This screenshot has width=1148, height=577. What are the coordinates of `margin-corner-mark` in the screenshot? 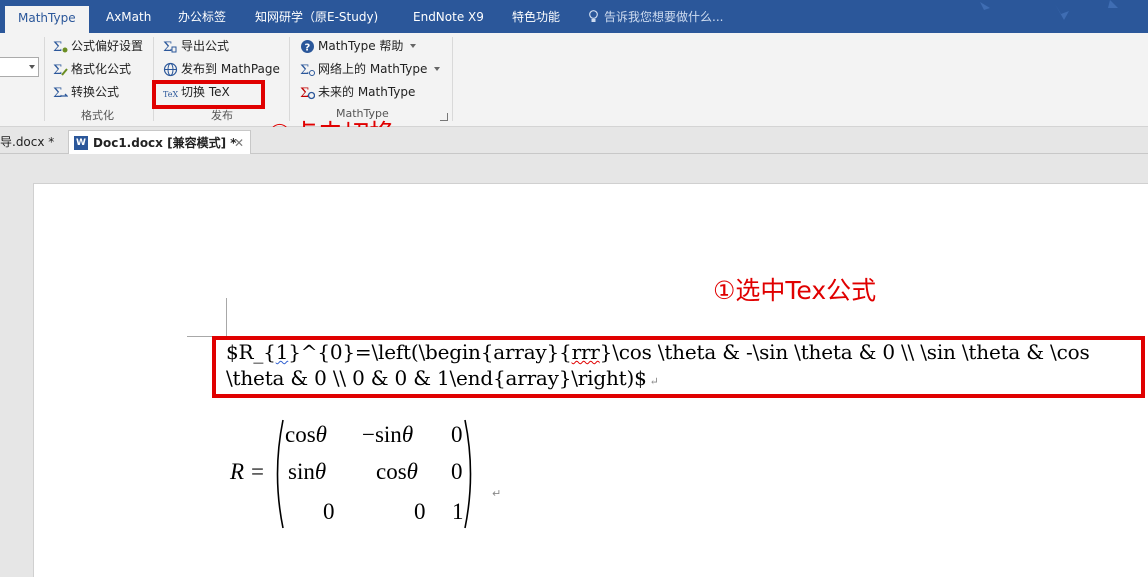 It's located at (226, 318).